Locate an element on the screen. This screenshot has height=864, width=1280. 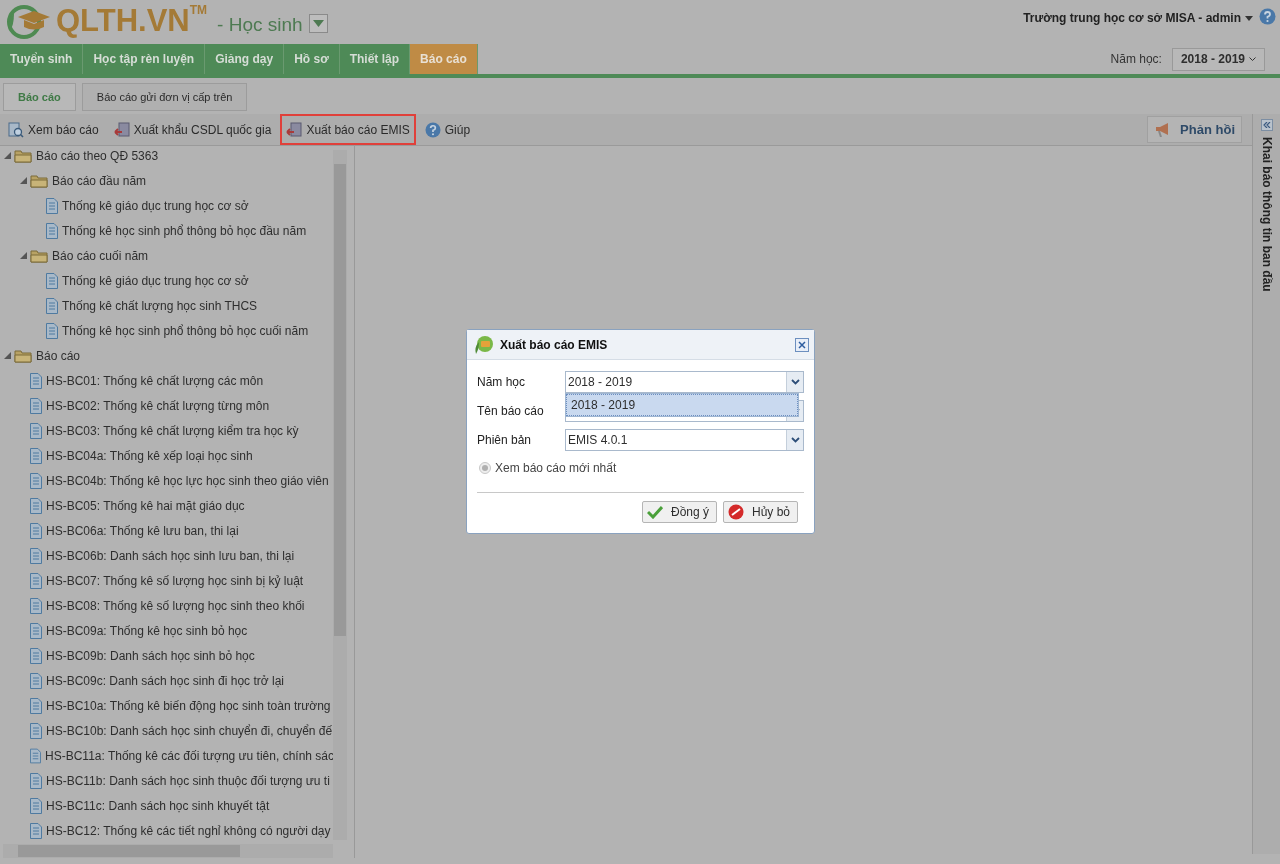
combo-box: EMIS 4.0.1 is located at coordinates (684, 440).